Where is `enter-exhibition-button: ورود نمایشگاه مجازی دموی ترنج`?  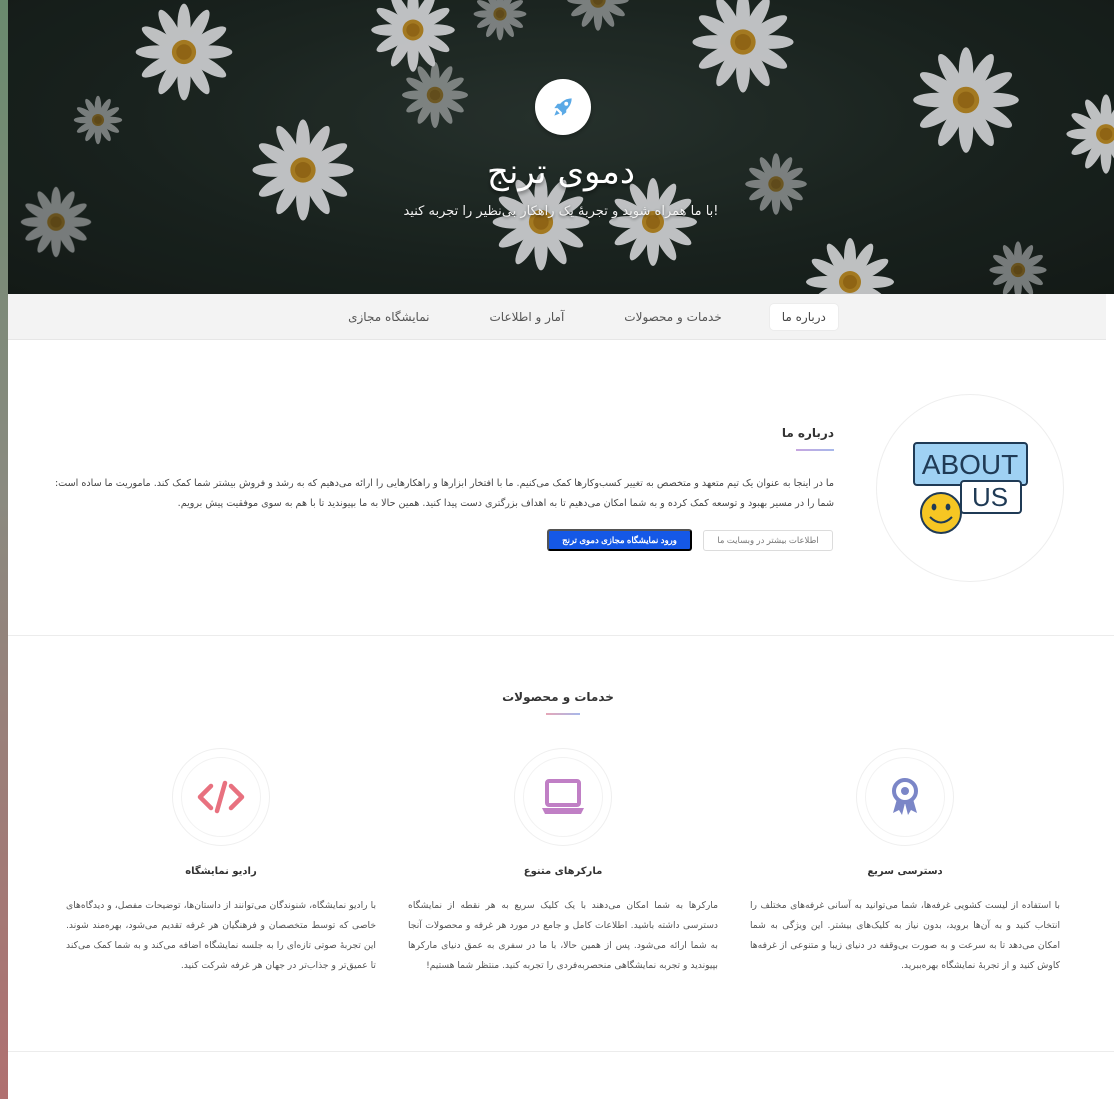
enter-exhibition-button: ورود نمایشگاه مجازی دموی ترنج is located at coordinates (619, 540).